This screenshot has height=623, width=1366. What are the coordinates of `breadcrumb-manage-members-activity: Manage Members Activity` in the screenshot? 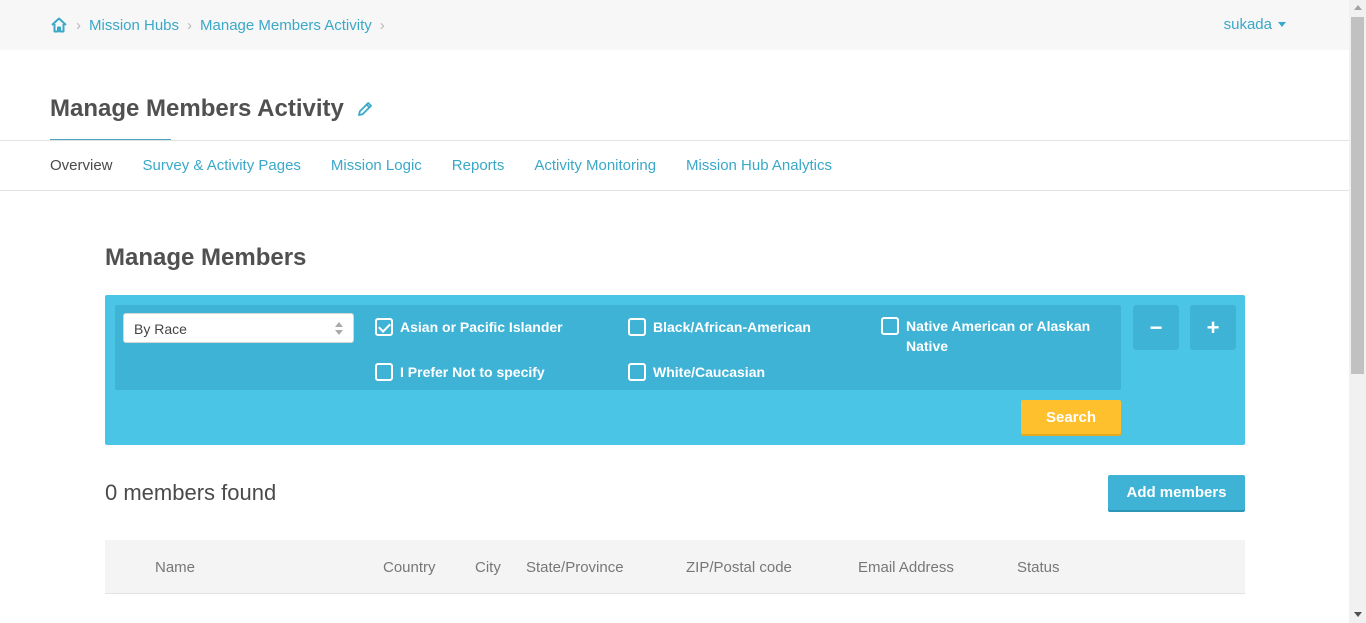 It's located at (286, 25).